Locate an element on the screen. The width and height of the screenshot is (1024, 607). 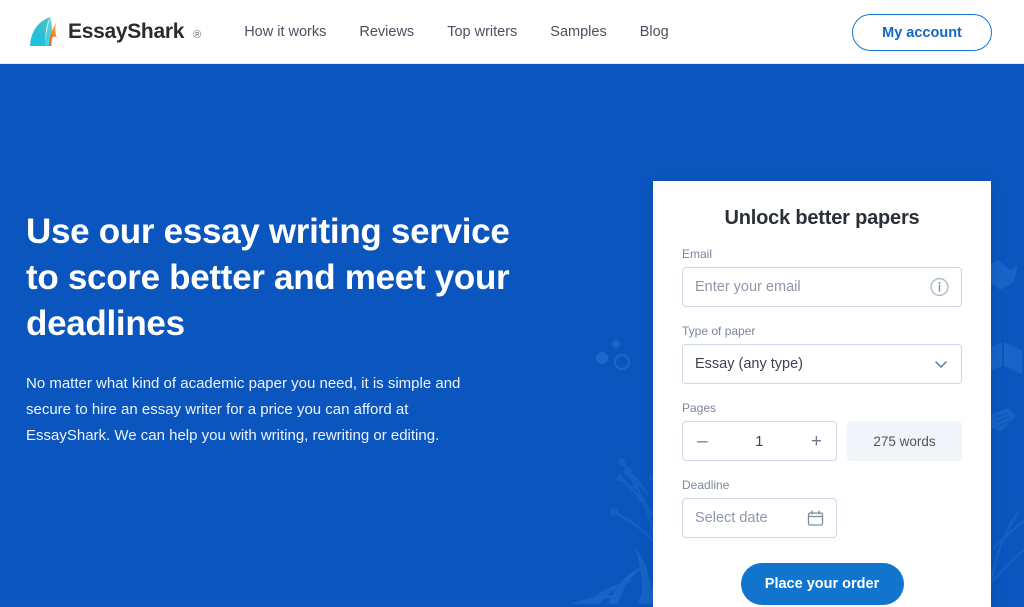
chevron-down-icon is located at coordinates (941, 364).